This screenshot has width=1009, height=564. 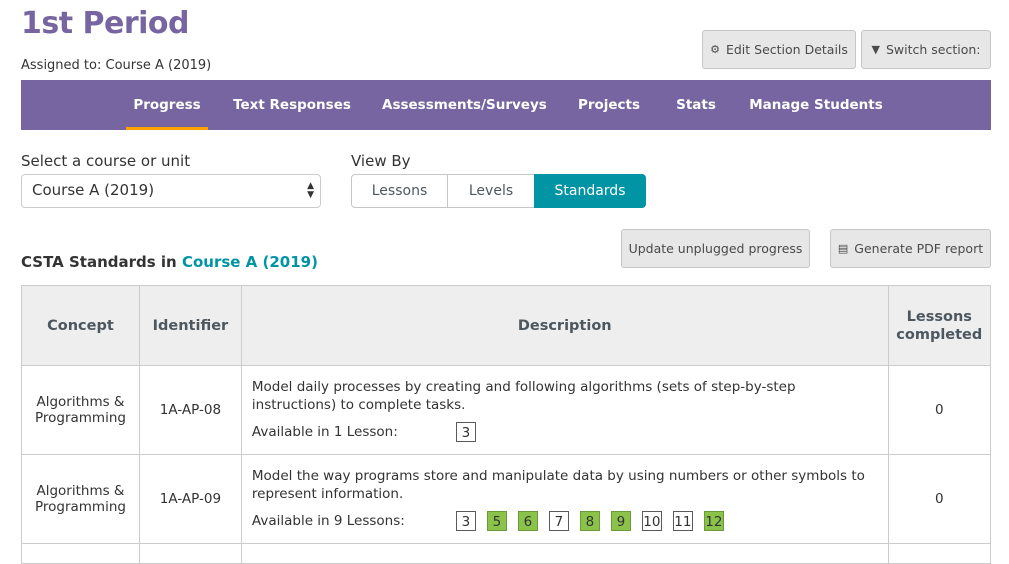 I want to click on column-concept: Concept, so click(x=80, y=325).